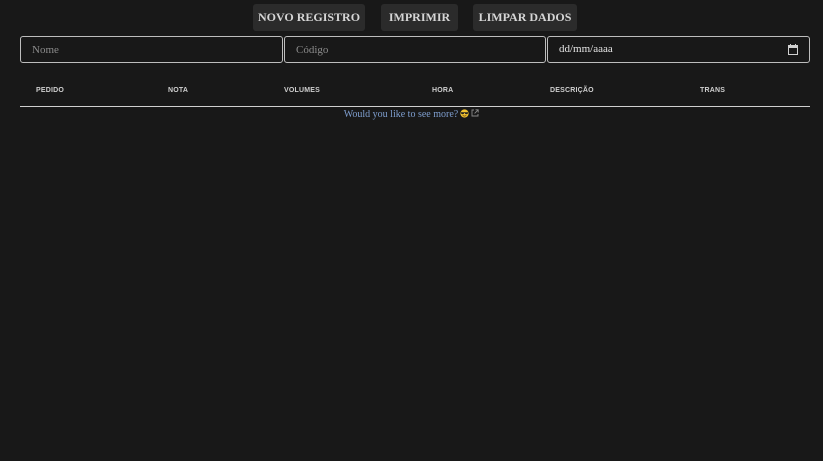  I want to click on see-more-banner: Would you like to see more?, so click(411, 114).